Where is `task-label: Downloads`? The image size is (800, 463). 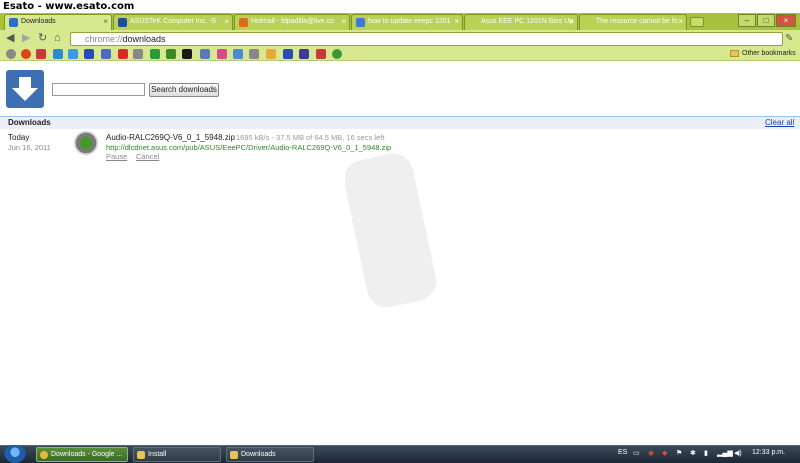 task-label: Downloads is located at coordinates (258, 454).